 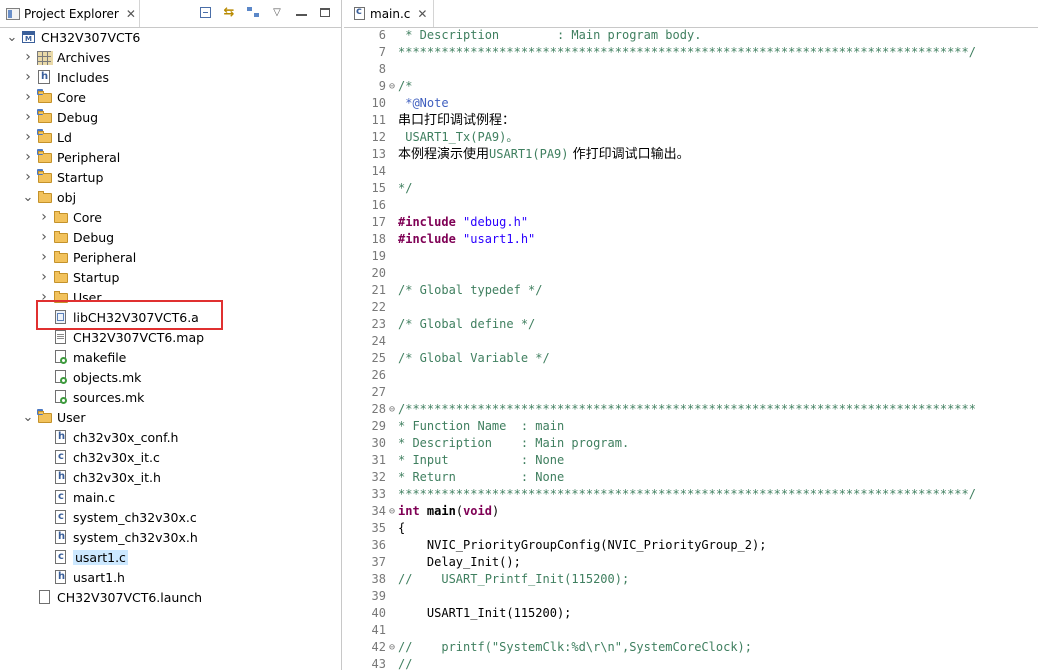 What do you see at coordinates (378, 324) in the screenshot?
I see `line-number: 23` at bounding box center [378, 324].